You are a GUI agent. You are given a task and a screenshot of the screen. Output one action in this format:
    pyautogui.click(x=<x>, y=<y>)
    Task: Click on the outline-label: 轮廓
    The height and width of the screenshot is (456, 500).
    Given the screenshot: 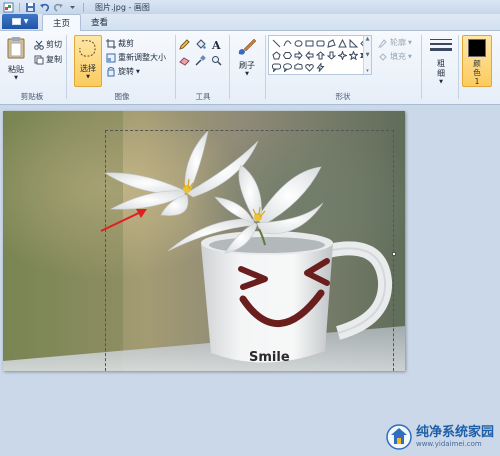 What is the action you would take?
    pyautogui.click(x=398, y=42)
    